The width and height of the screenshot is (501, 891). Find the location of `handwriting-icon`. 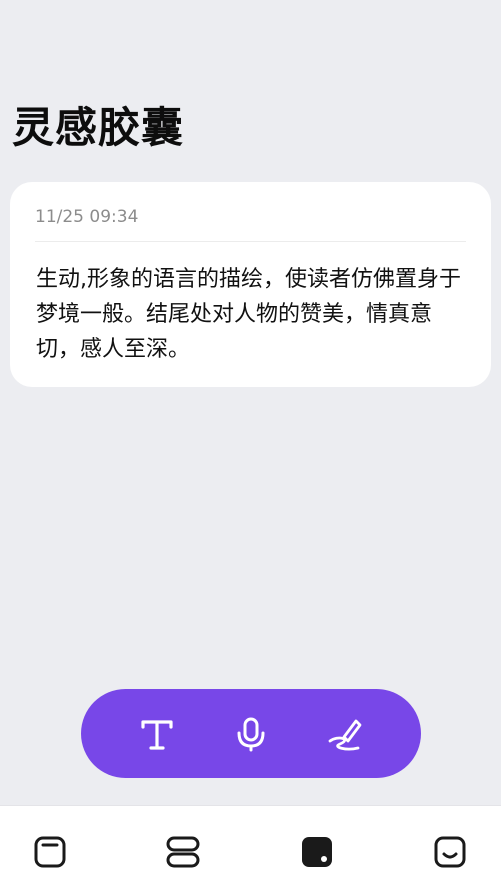

handwriting-icon is located at coordinates (345, 735).